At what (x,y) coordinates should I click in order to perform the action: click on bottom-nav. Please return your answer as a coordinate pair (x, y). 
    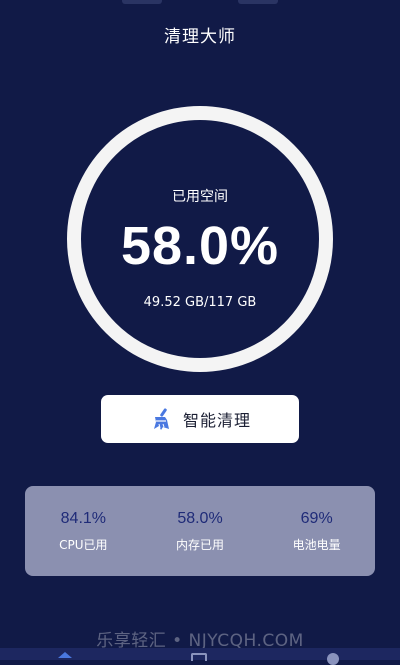
    Looking at the image, I should click on (200, 656).